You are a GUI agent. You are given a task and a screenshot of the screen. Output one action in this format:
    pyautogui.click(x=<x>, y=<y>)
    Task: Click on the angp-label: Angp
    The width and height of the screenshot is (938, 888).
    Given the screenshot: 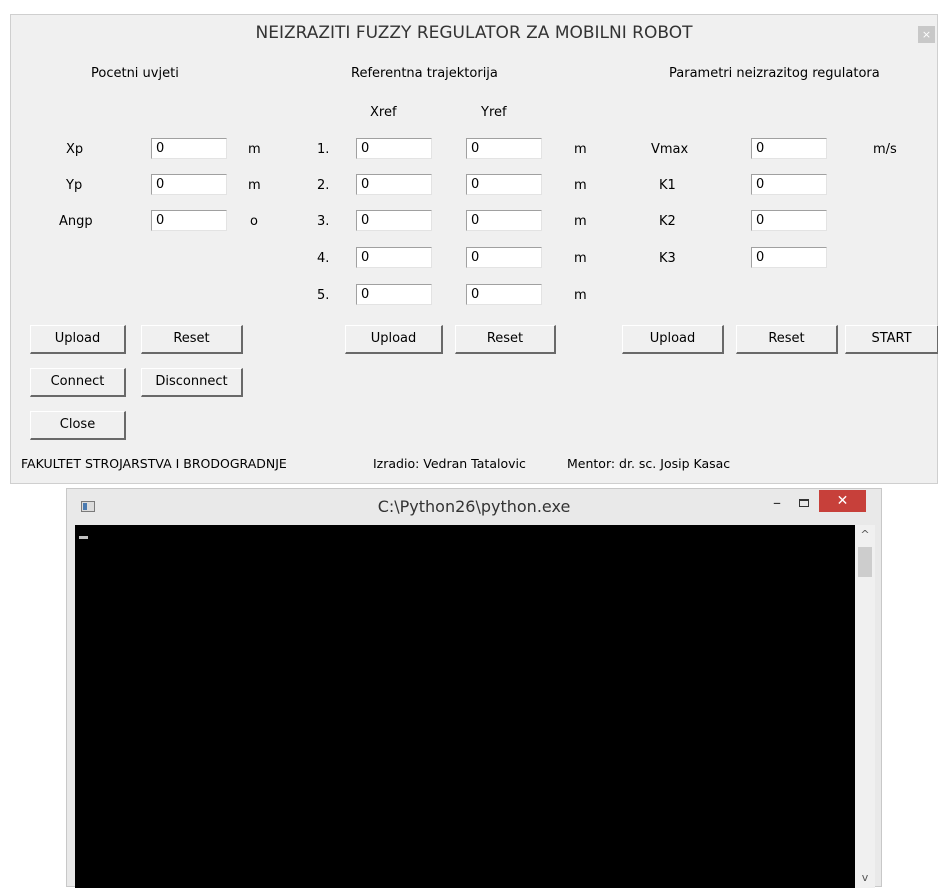 What is the action you would take?
    pyautogui.click(x=76, y=221)
    